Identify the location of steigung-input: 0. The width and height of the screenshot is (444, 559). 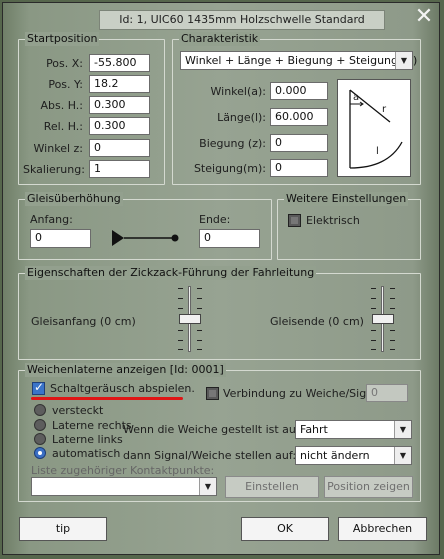
(299, 168).